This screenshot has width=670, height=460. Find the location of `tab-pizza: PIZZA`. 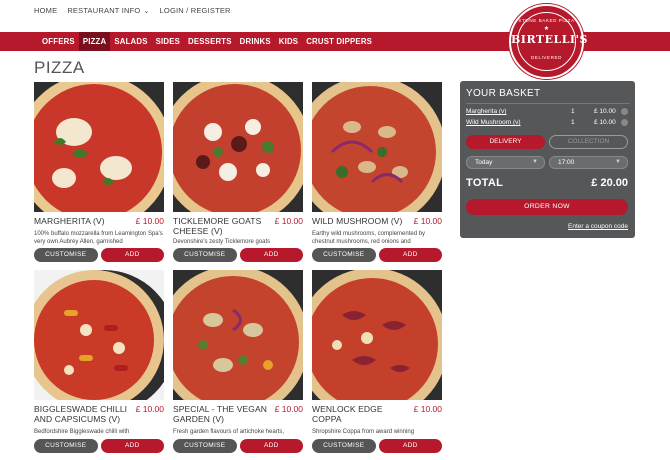

tab-pizza: PIZZA is located at coordinates (94, 41).